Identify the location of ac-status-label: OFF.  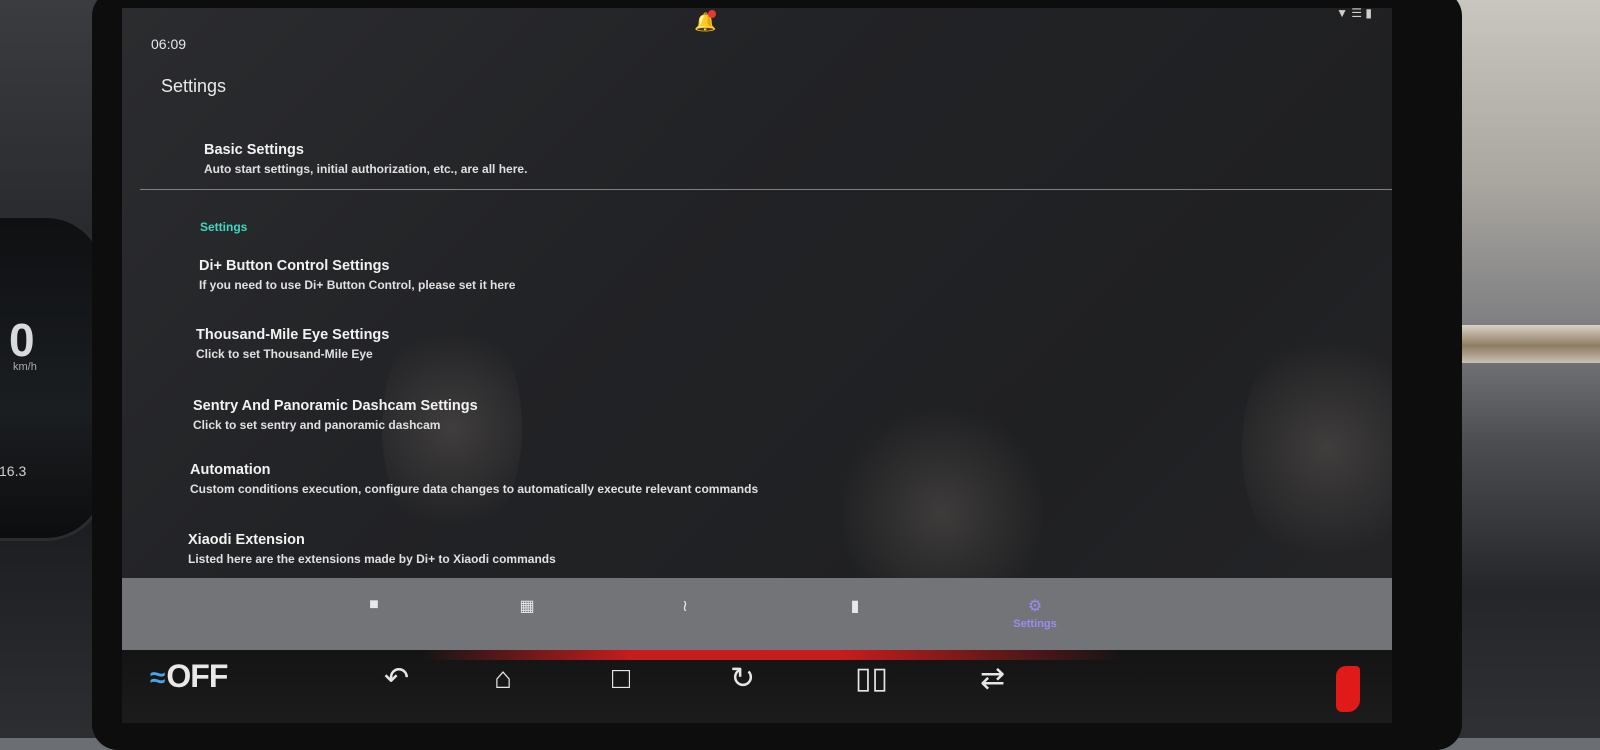
(197, 676).